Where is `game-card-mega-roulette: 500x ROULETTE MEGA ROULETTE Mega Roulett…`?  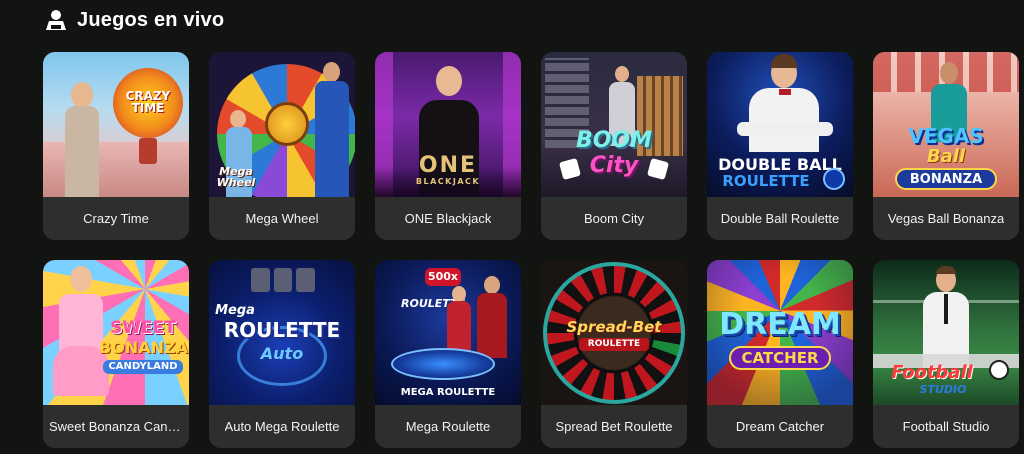 game-card-mega-roulette: 500x ROULETTE MEGA ROULETTE Mega Roulett… is located at coordinates (448, 354).